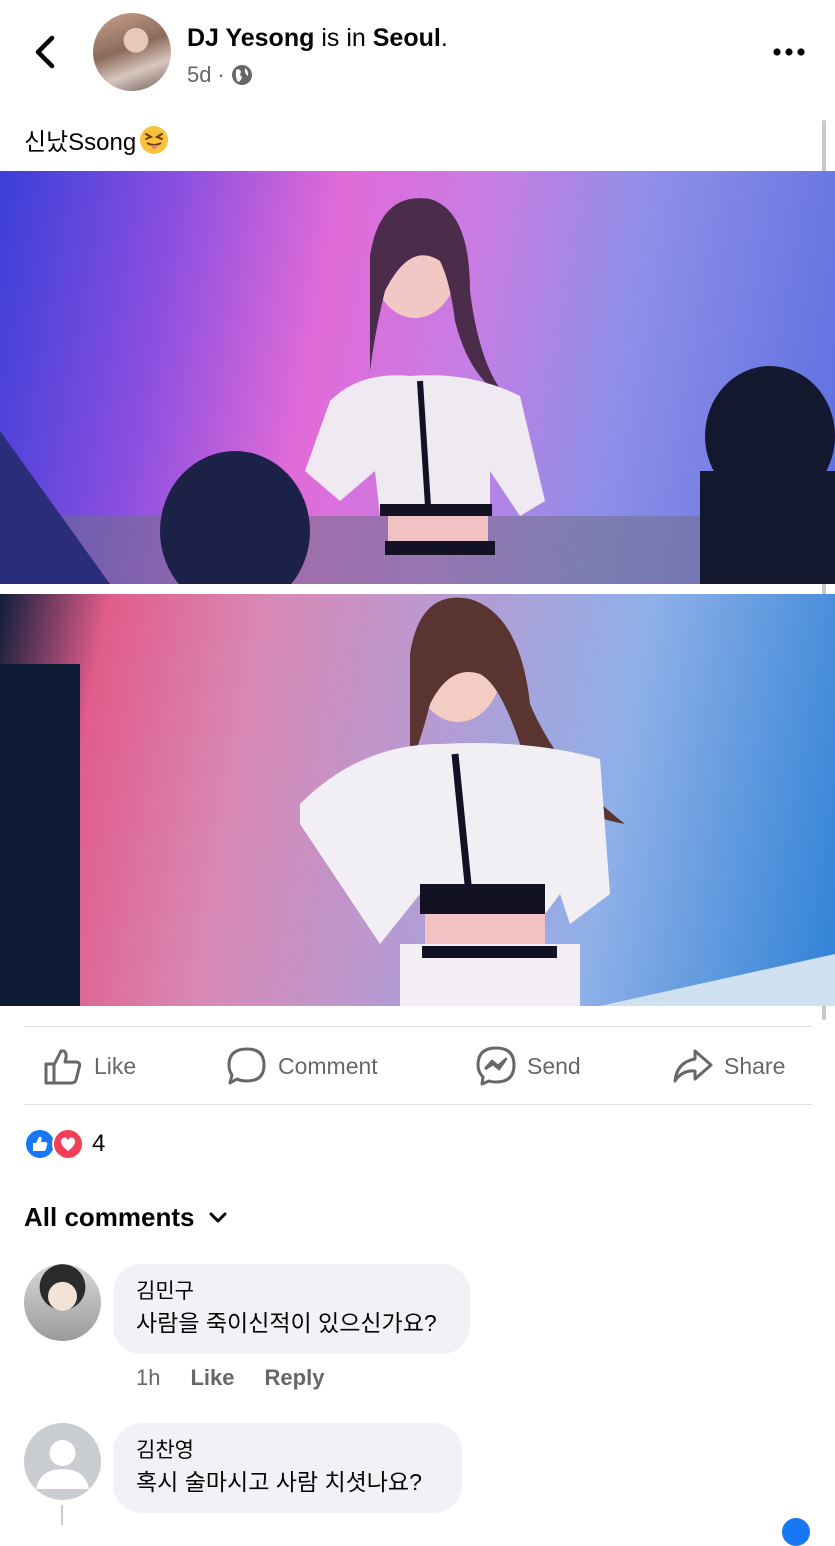  What do you see at coordinates (99, 1143) in the screenshot?
I see `reaction-count: 4` at bounding box center [99, 1143].